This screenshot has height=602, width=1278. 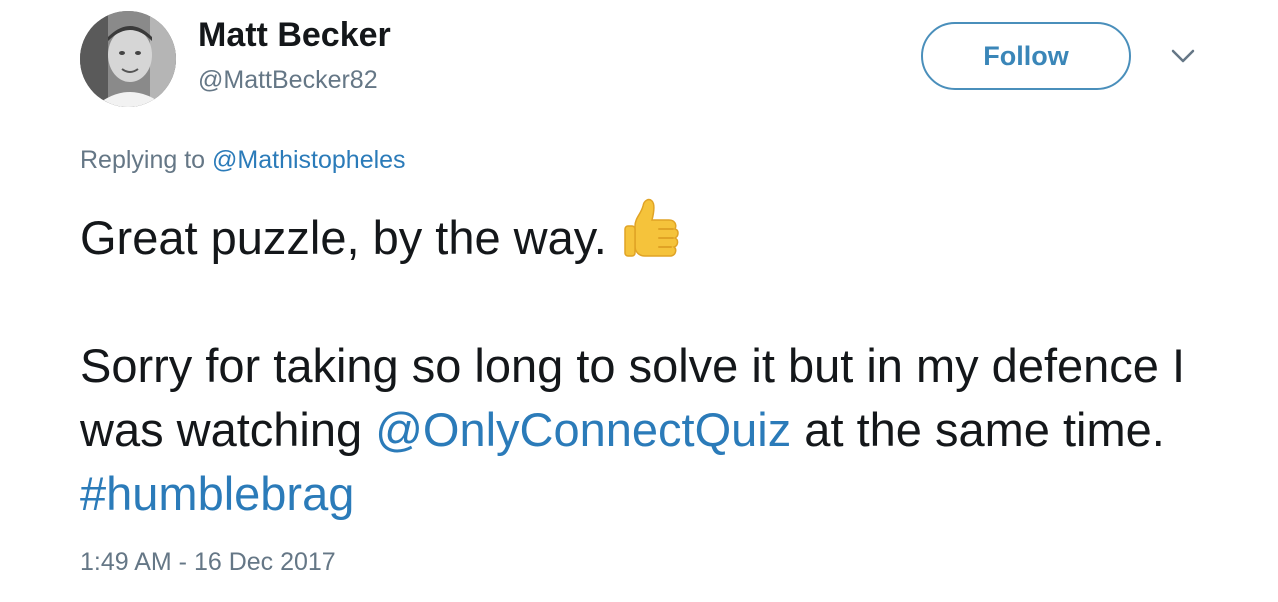 What do you see at coordinates (146, 160) in the screenshot?
I see `replying-prefix: Replying to` at bounding box center [146, 160].